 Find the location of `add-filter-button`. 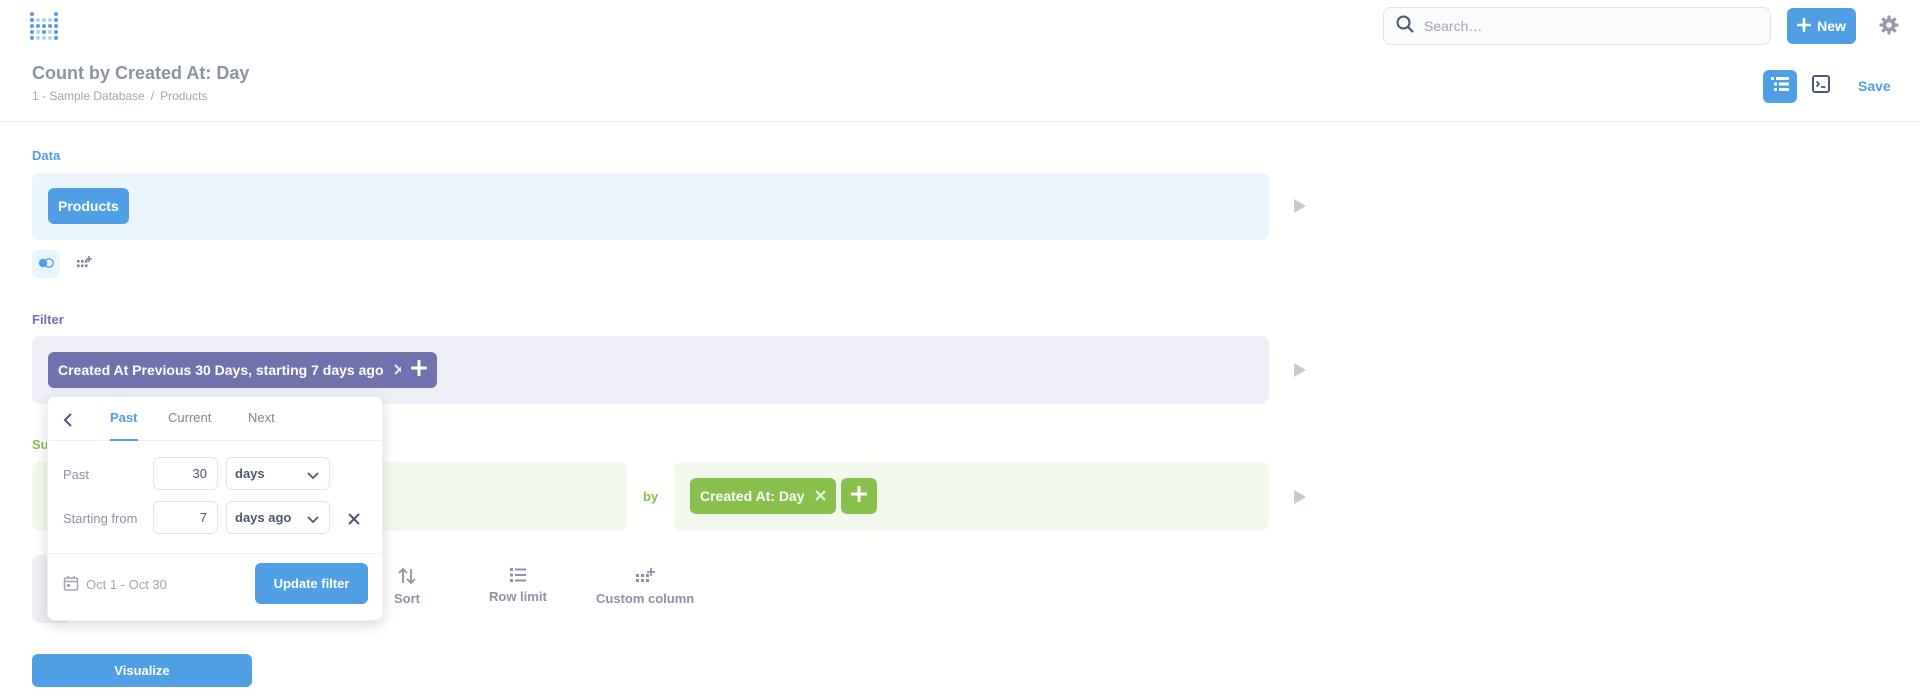

add-filter-button is located at coordinates (419, 370).